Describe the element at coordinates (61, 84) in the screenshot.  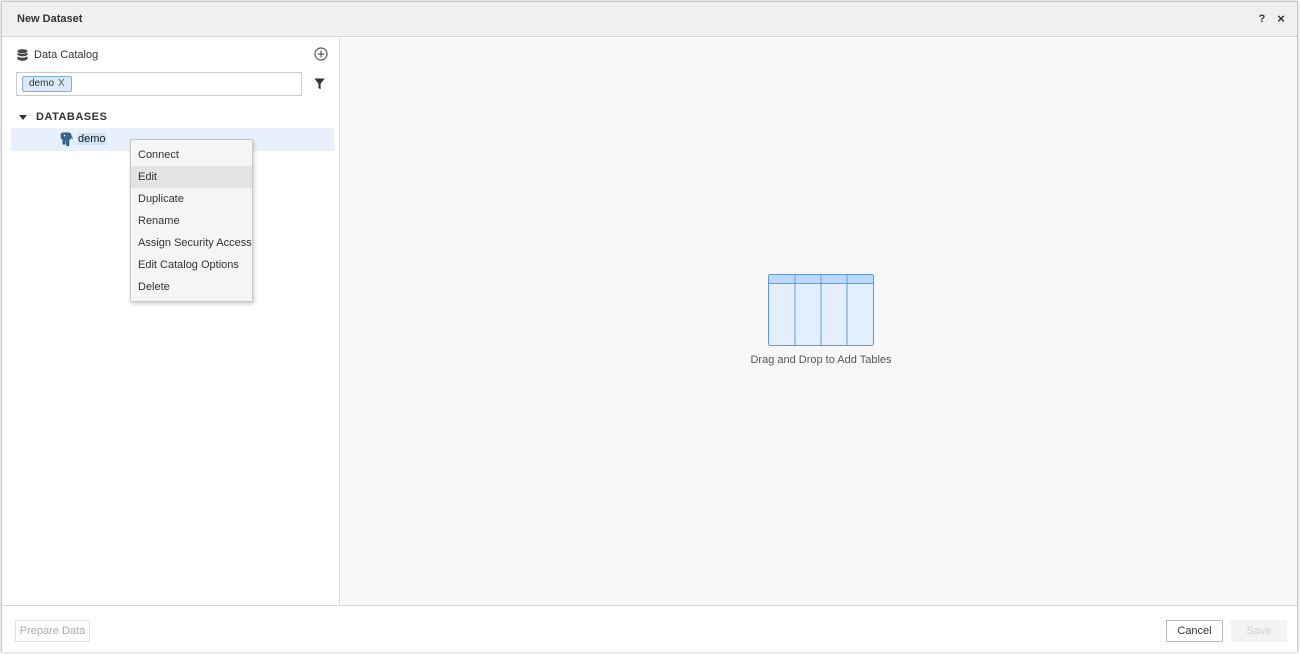
I see `chip-remove-icon: X` at that location.